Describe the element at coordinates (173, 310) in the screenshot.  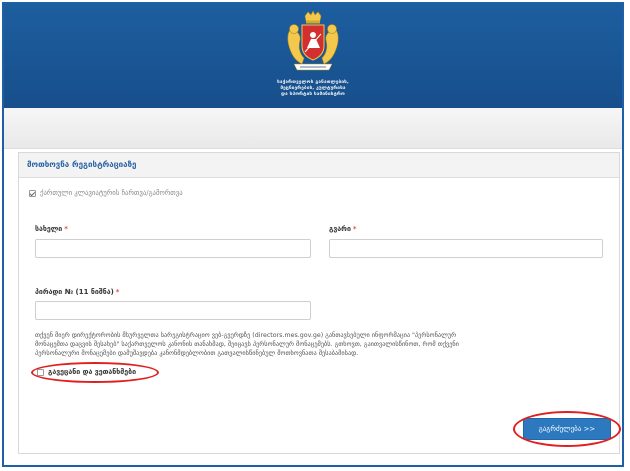
I see `personal-id-input` at that location.